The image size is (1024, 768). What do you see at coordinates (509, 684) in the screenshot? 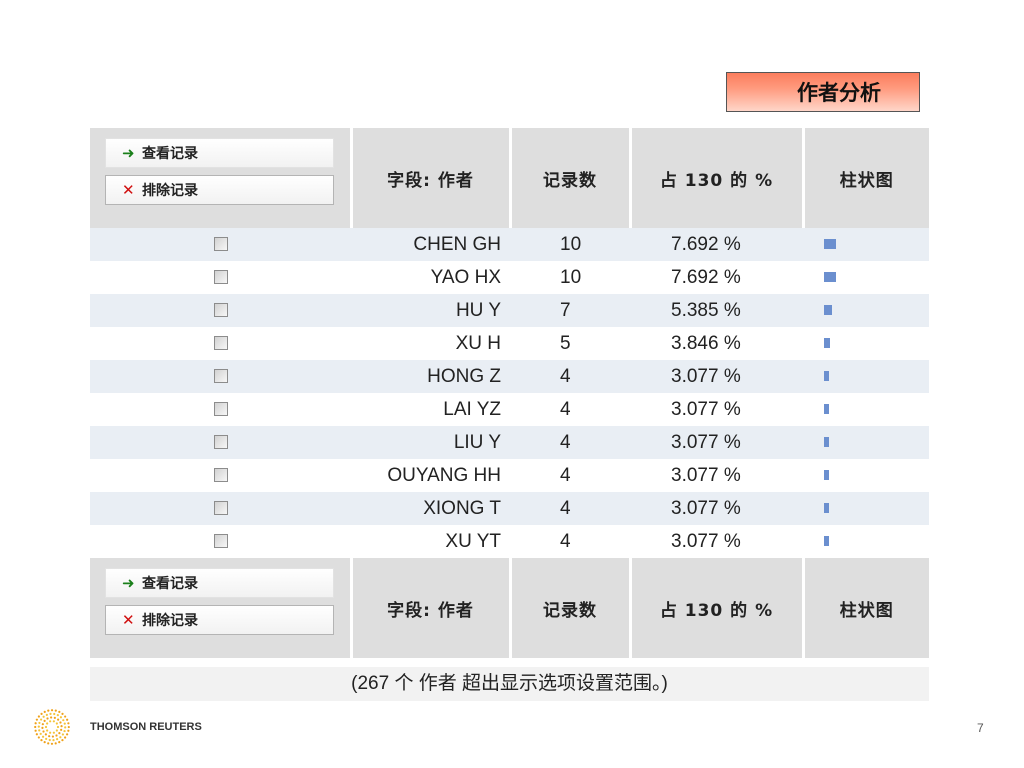
I see `overflow-note: (267 个 作者 超出显示选项设置范围。)` at bounding box center [509, 684].